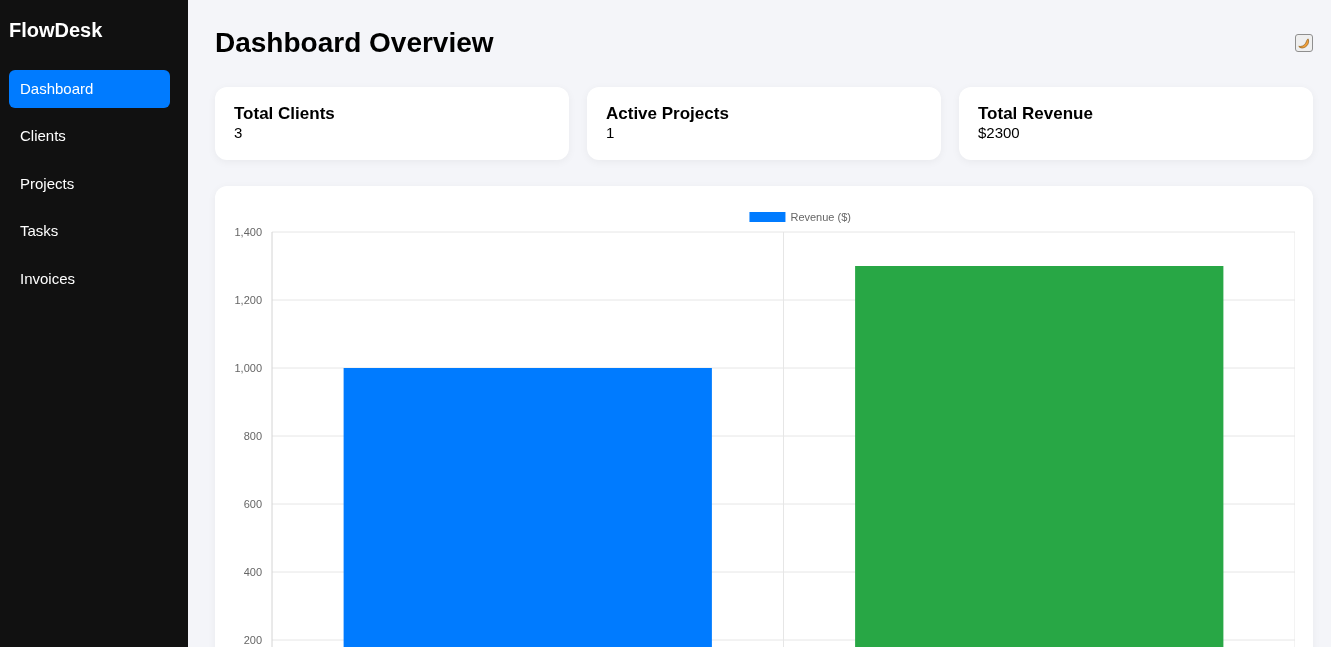  What do you see at coordinates (89, 231) in the screenshot?
I see `nav-item: Tasks` at bounding box center [89, 231].